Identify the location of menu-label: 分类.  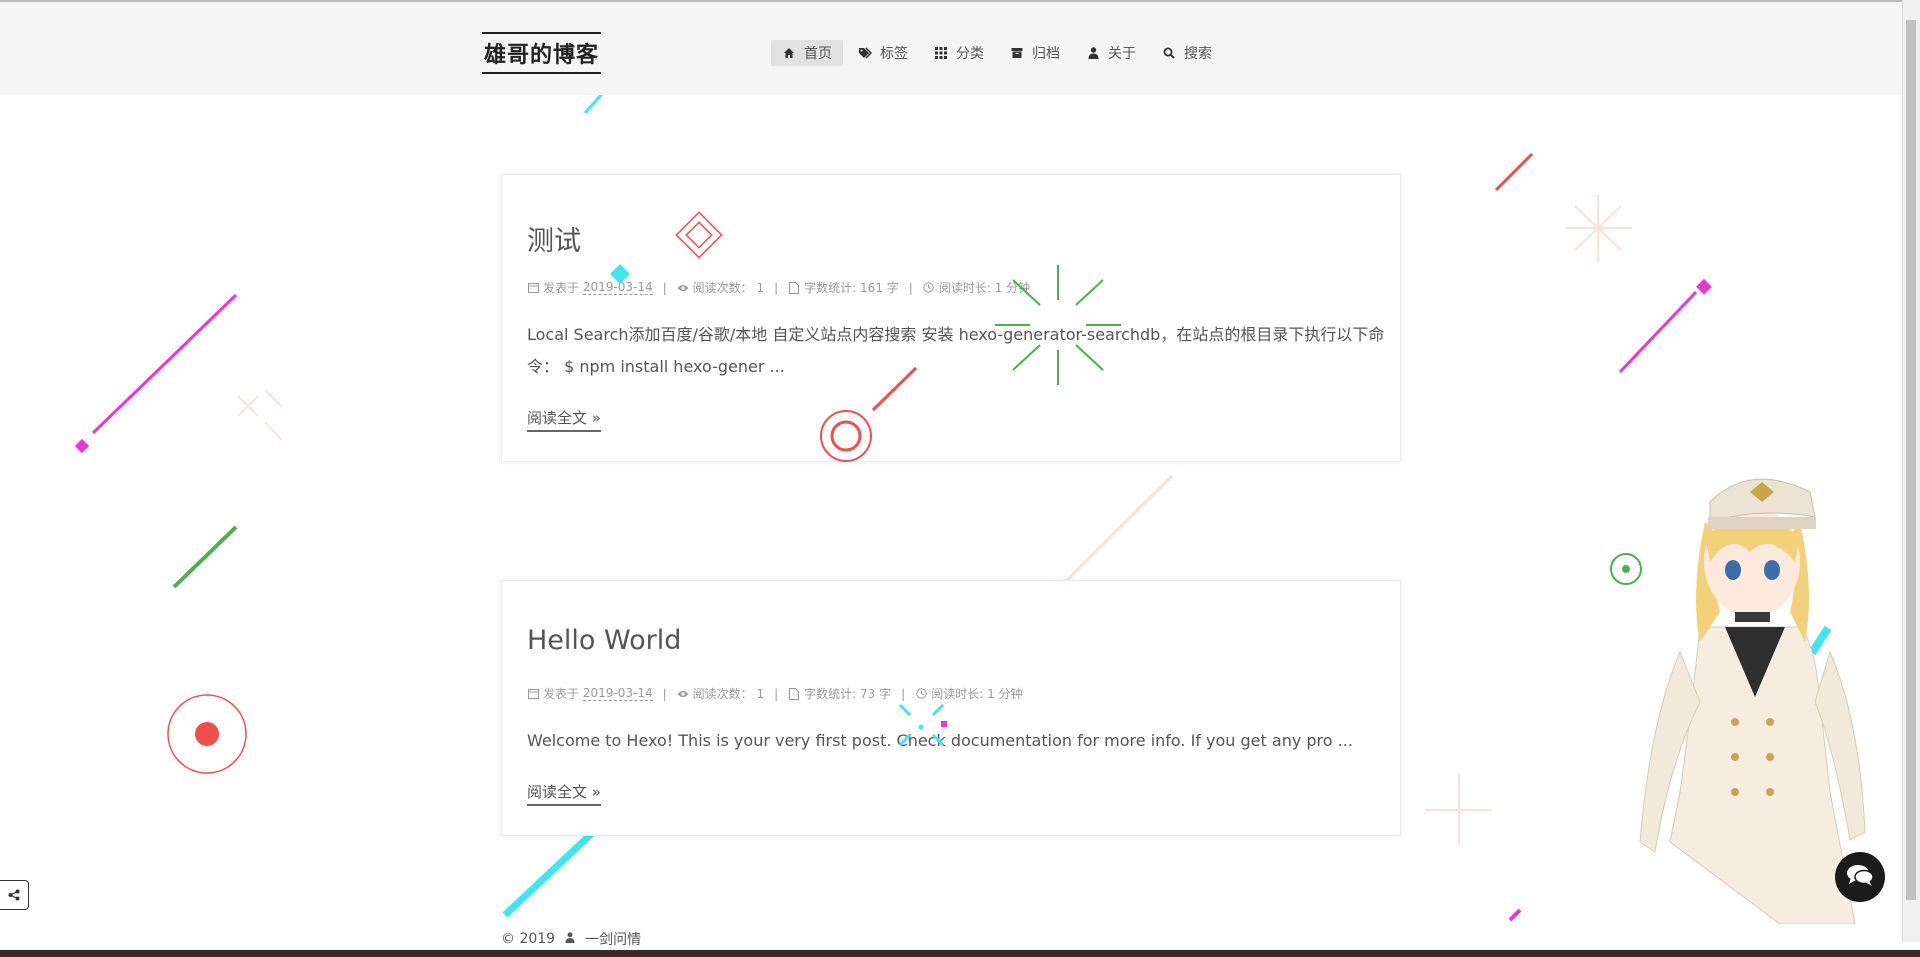
(970, 54).